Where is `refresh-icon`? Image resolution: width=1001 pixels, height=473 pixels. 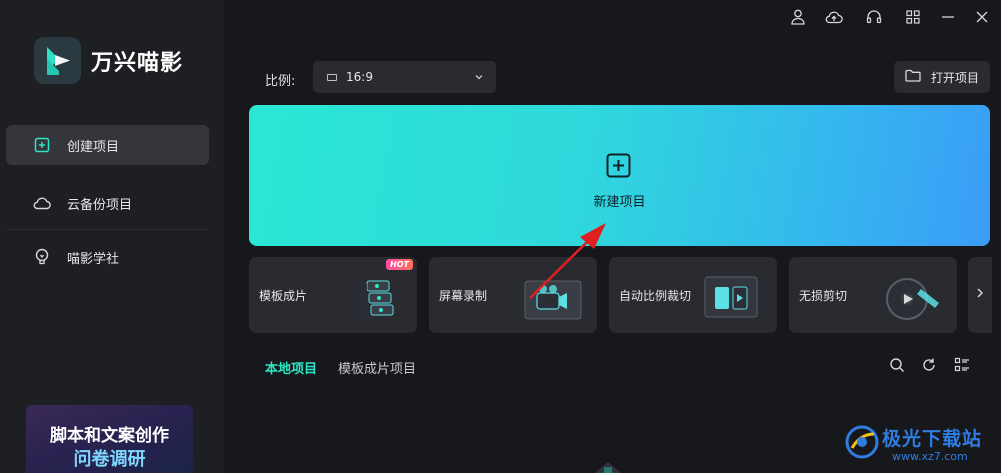
refresh-icon is located at coordinates (929, 365).